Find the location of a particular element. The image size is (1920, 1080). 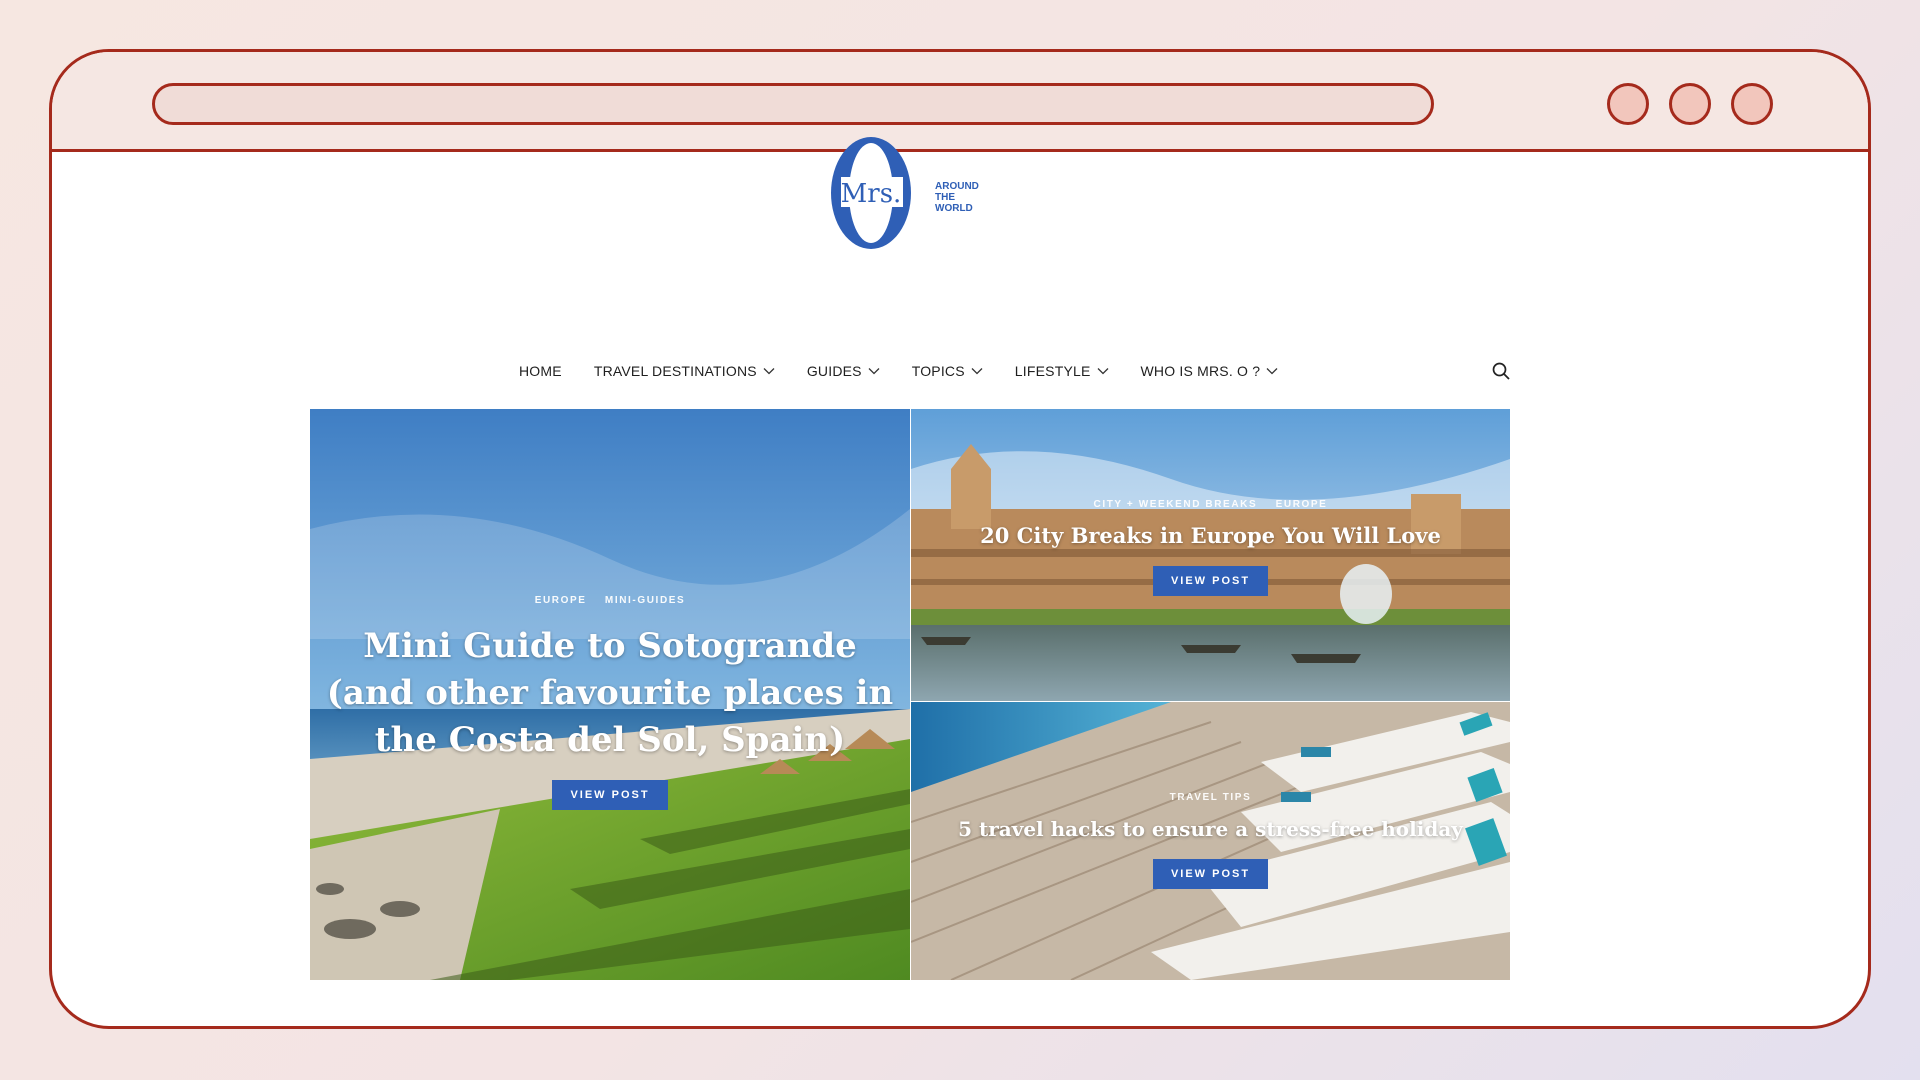

nav-label: WHO IS MRS. O ? is located at coordinates (1200, 371).